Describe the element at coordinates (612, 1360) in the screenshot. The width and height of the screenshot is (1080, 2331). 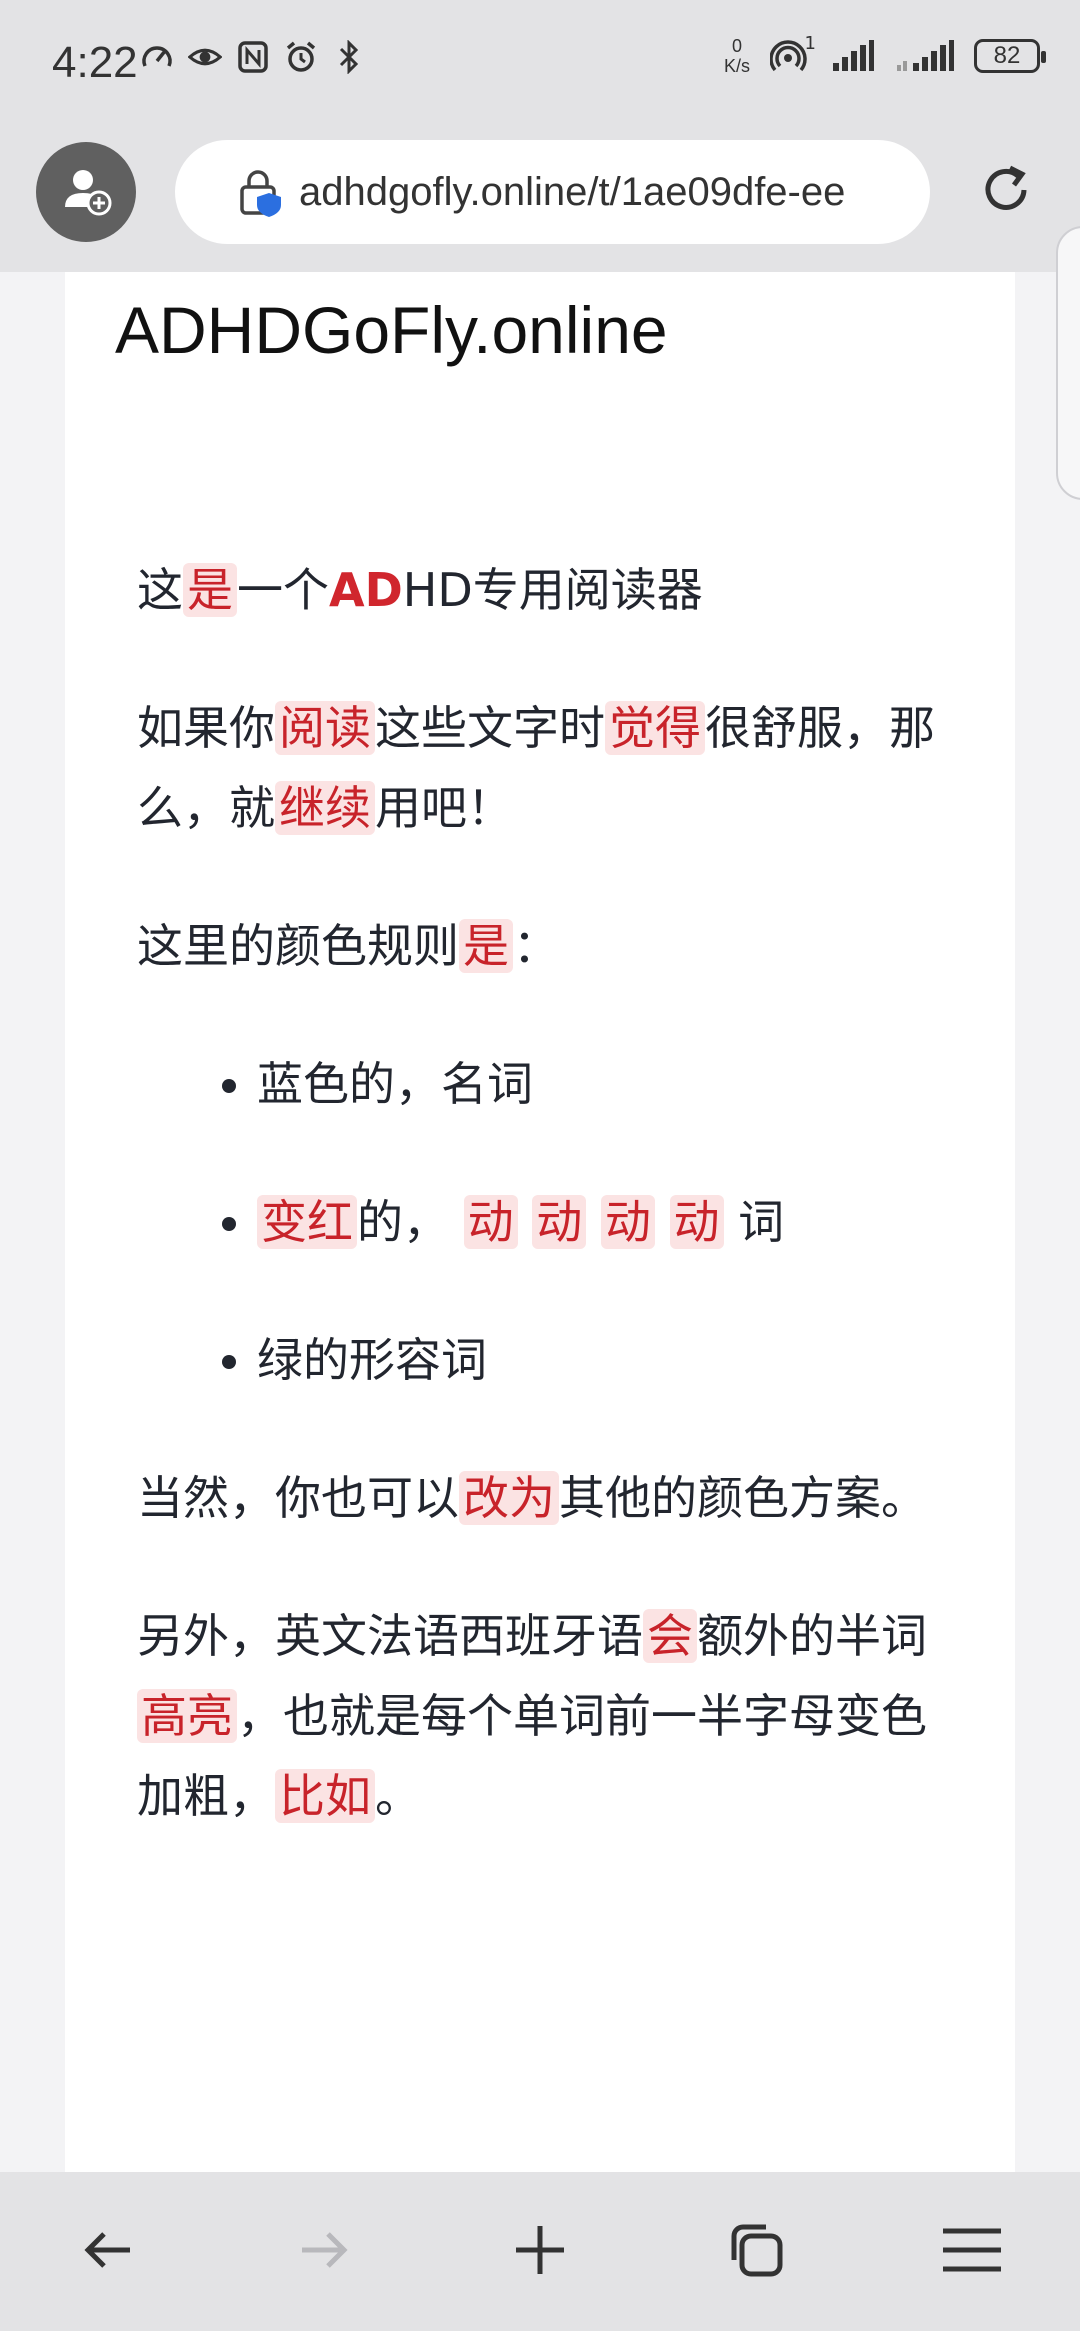
I see `list-item: 绿的形容词` at that location.